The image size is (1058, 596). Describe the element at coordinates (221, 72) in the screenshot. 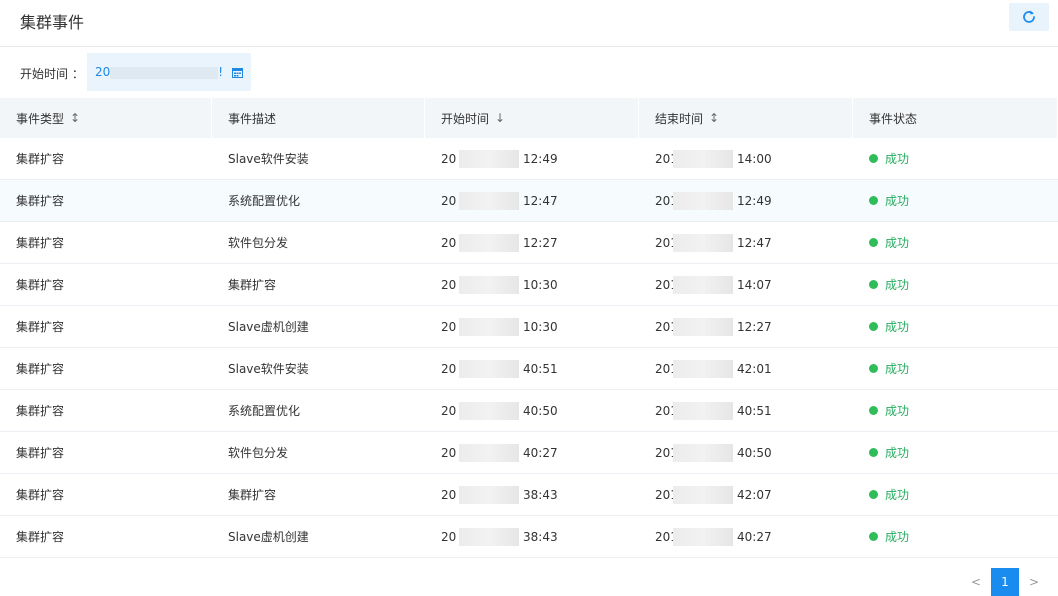

I see `date-suffix: !` at that location.